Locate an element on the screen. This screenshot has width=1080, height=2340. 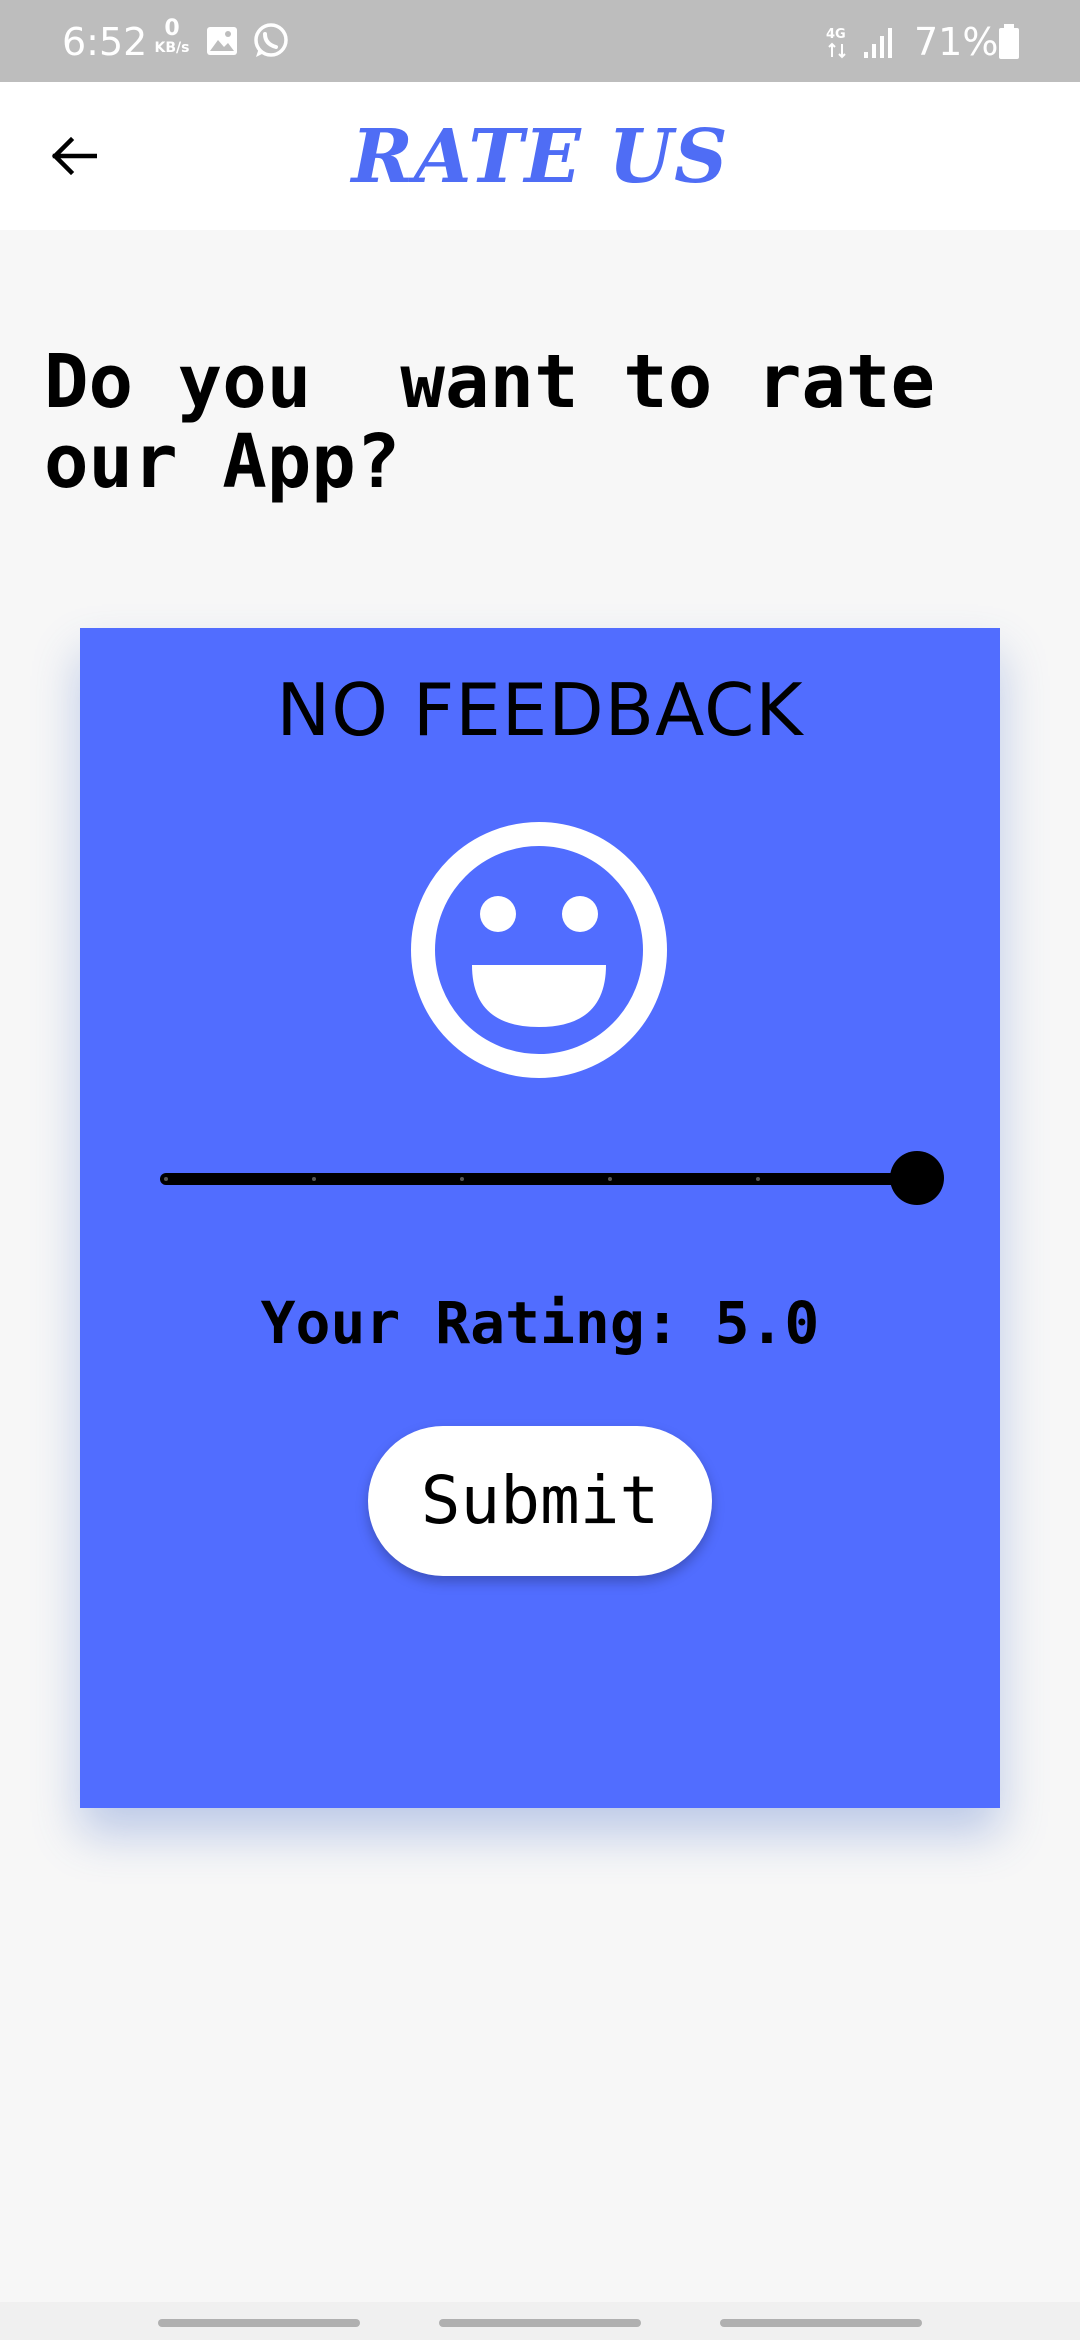
app-bar: RATE US is located at coordinates (540, 156).